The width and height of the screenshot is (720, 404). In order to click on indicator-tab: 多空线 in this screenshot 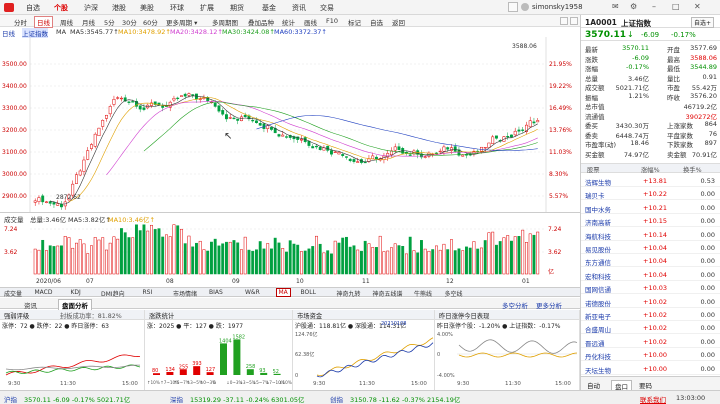, I will do `click(454, 293)`.